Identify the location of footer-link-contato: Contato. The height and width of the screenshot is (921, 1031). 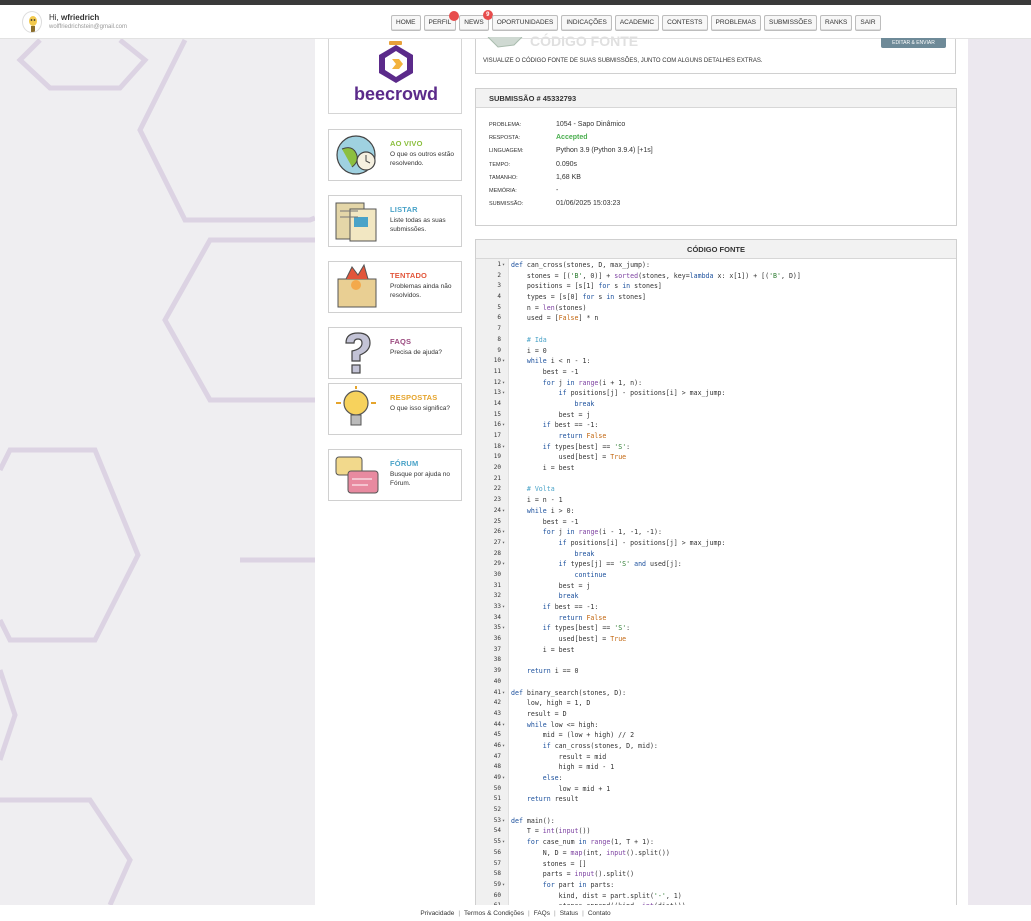
(599, 913).